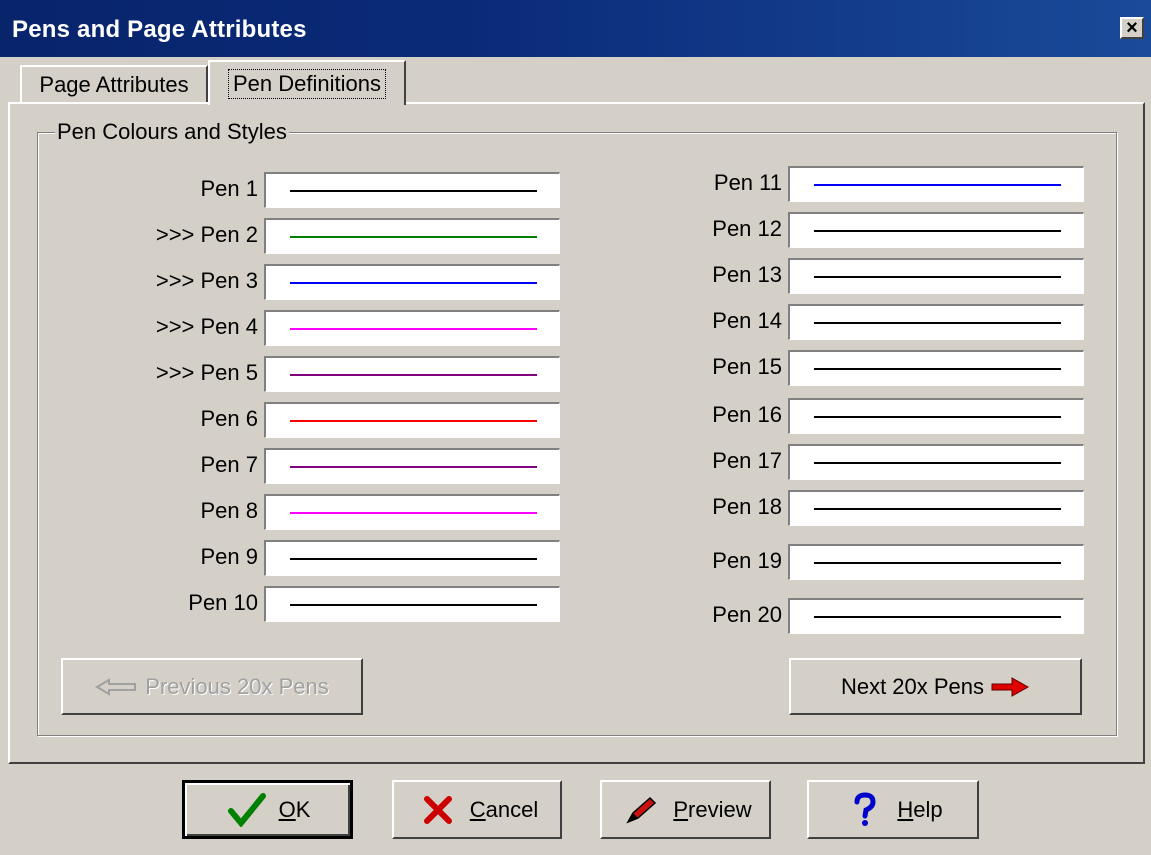 Image resolution: width=1151 pixels, height=855 pixels. I want to click on group-legend: Pen Colours and Styles, so click(172, 132).